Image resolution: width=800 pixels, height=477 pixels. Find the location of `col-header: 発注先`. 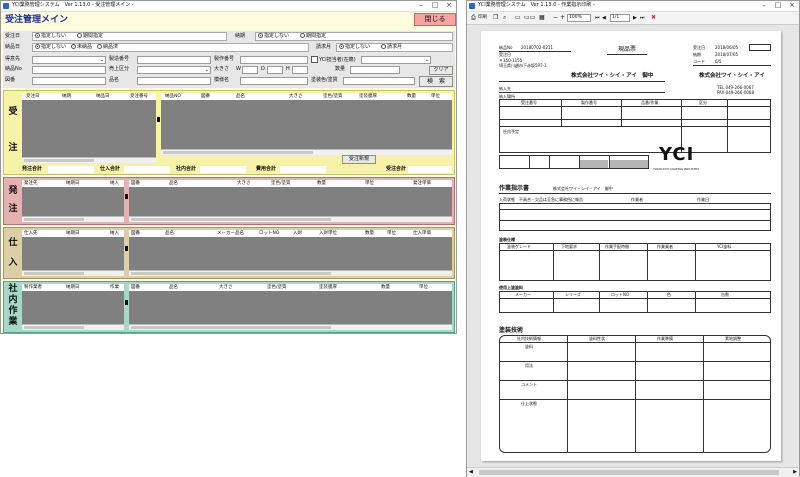

col-header: 発注先 is located at coordinates (31, 183).